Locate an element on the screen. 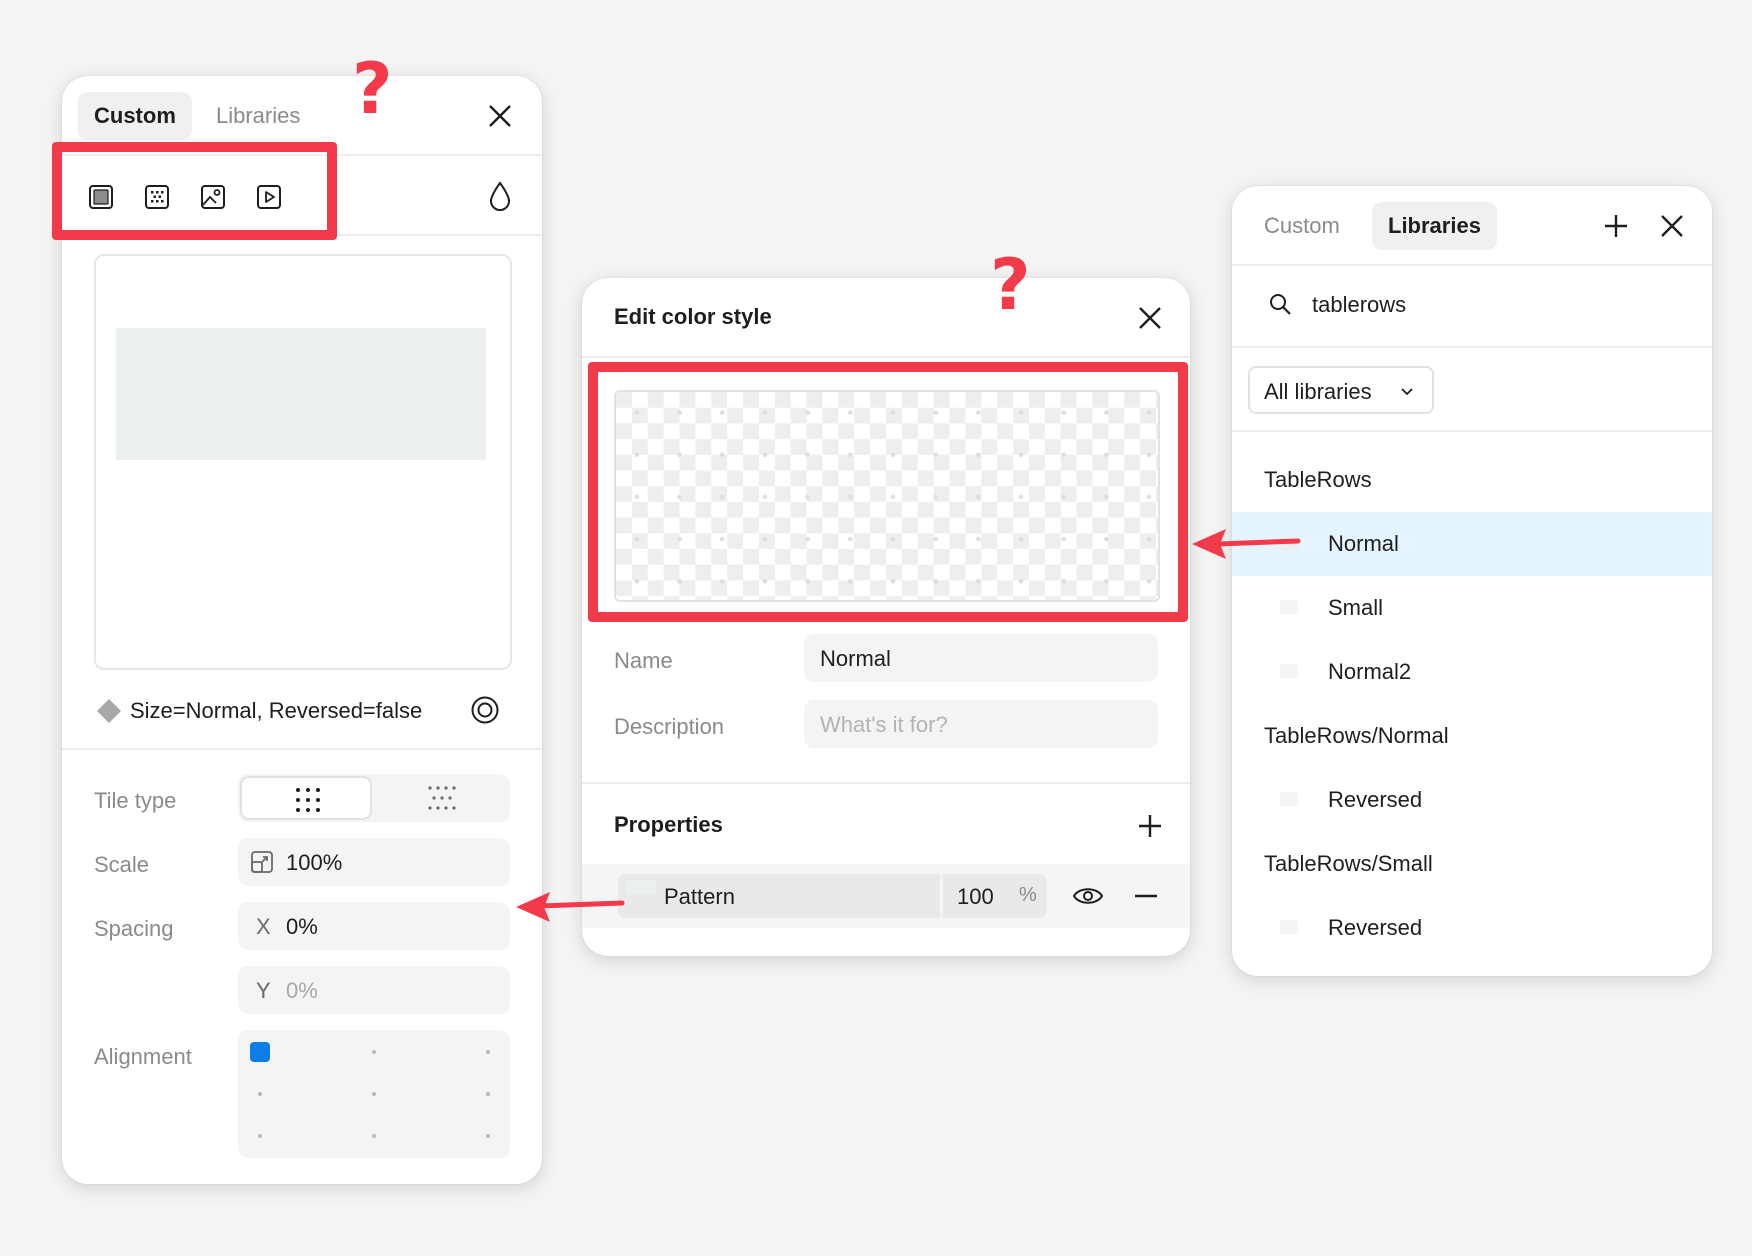  group-name: TableRows/Normal is located at coordinates (1356, 735).